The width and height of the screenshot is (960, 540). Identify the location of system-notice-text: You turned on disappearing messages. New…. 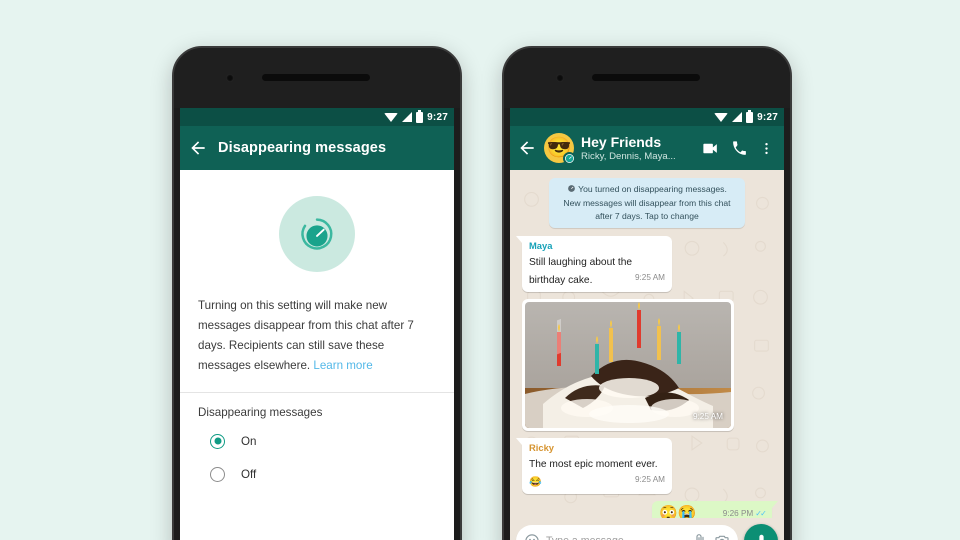
(647, 202).